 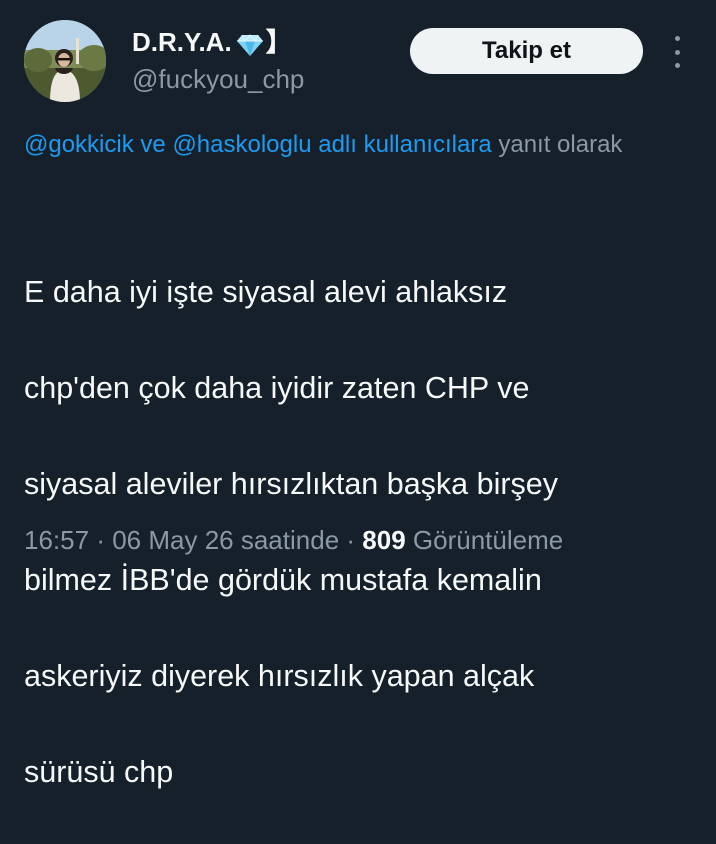 I want to click on mention-suffix: adlı kullanıcılara, so click(x=404, y=144).